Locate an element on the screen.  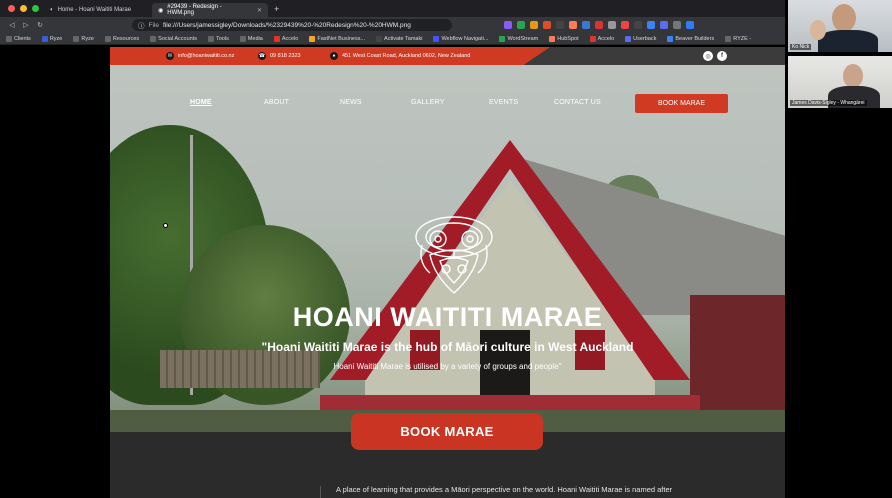
video-call-panel: Ko Nick James Davis-Sigley - Whangārei is located at coordinates (839, 249).